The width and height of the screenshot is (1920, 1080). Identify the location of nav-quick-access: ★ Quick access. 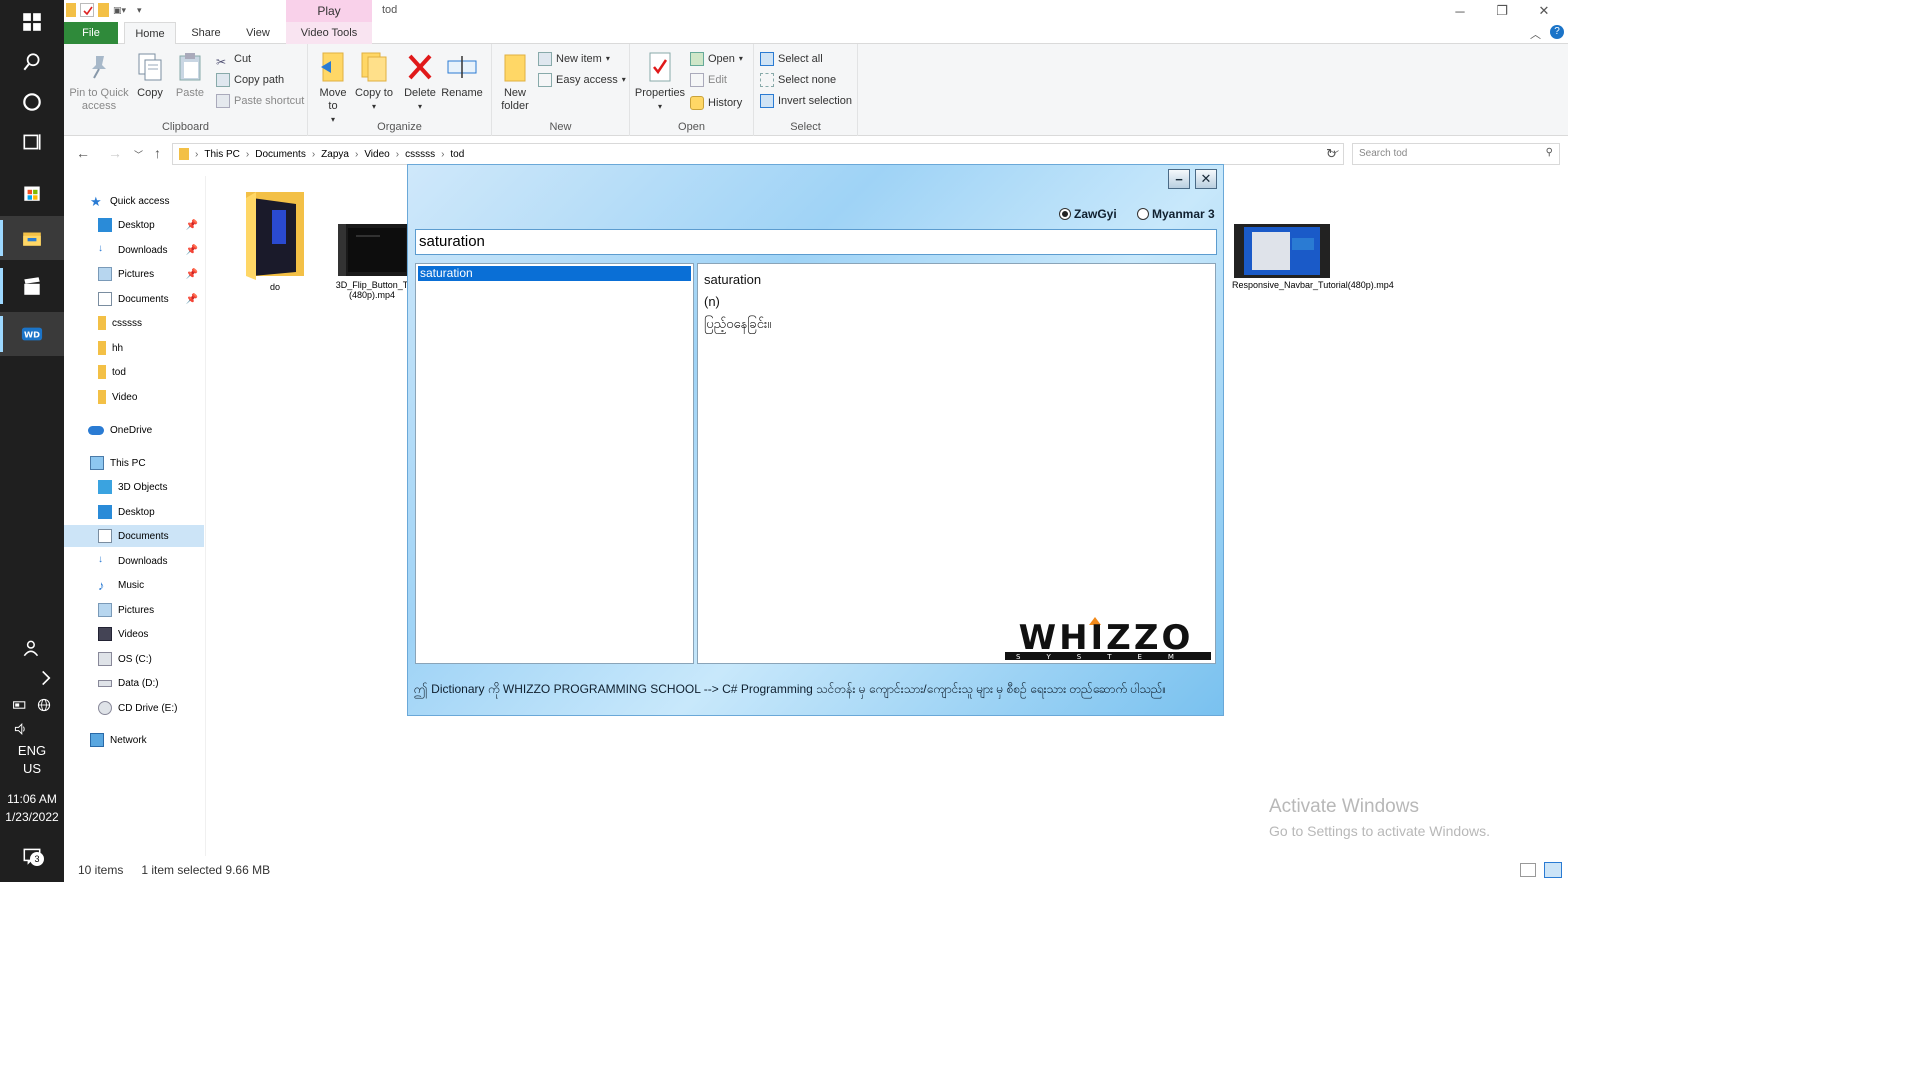
(134, 201).